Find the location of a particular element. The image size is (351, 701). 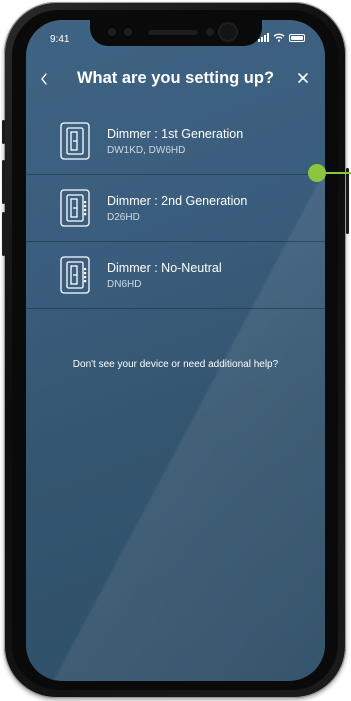

page-title: What are you setting up? is located at coordinates (175, 78).